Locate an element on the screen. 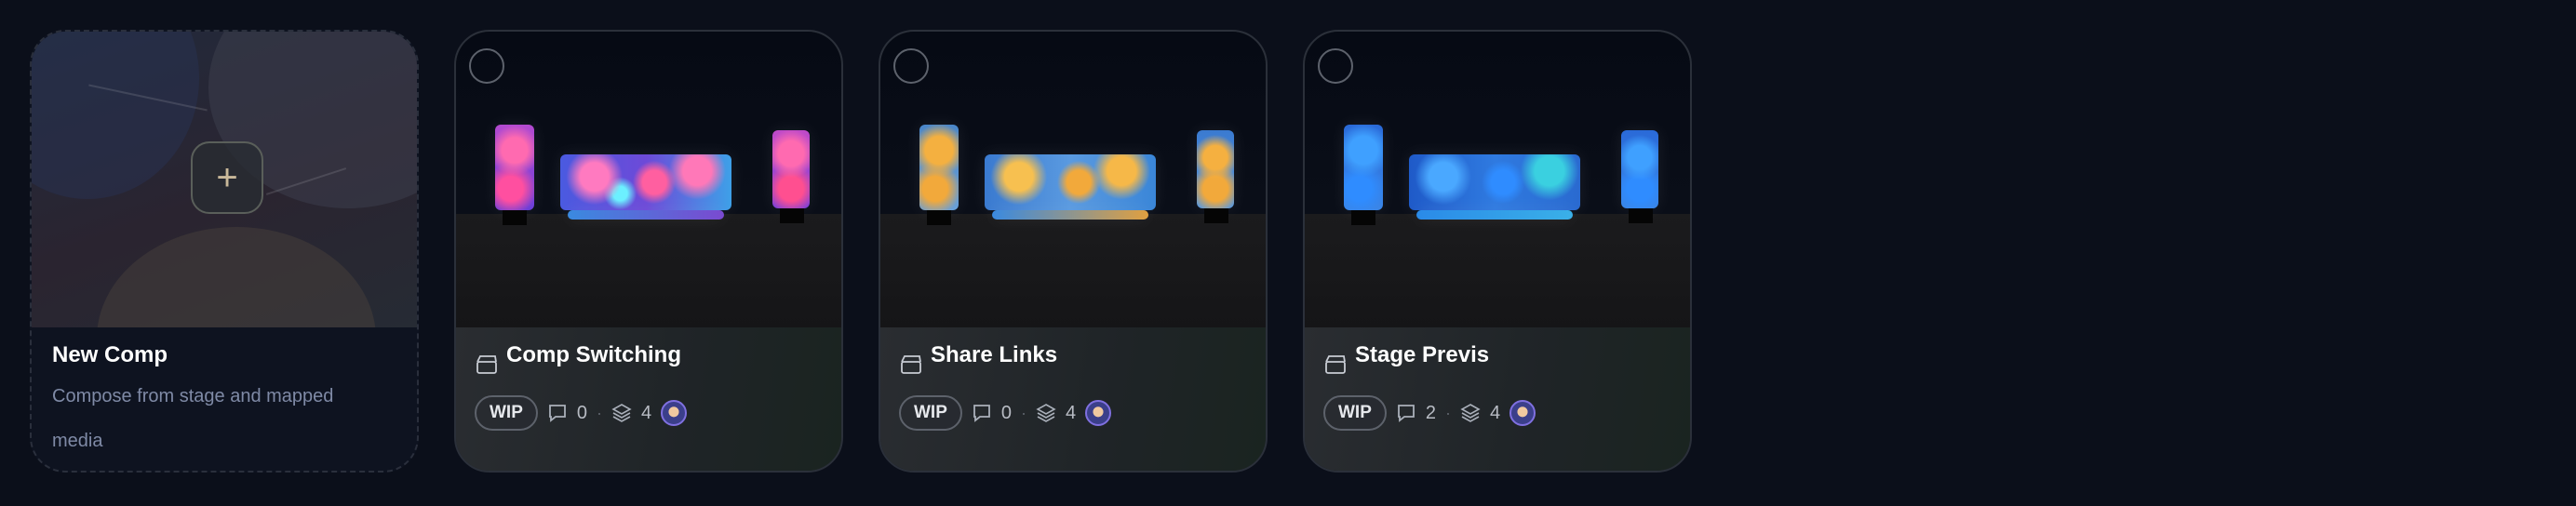  comp-meta: WIP 2 · 4 is located at coordinates (1429, 413).